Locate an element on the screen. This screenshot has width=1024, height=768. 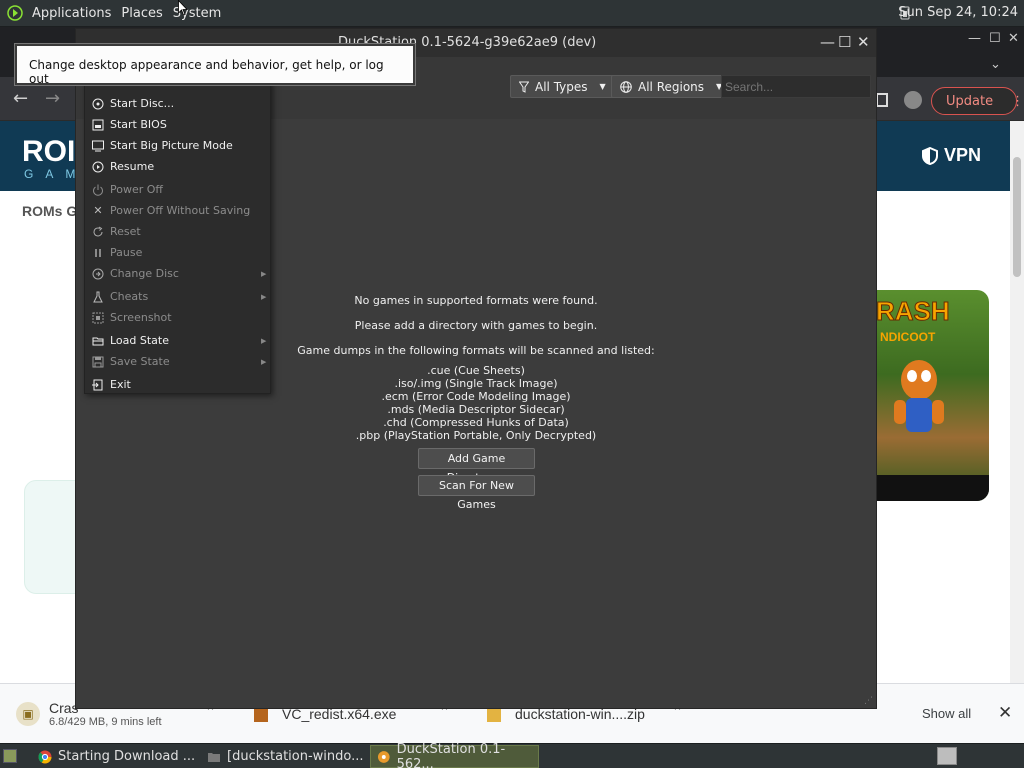
menu-item-label: Start BIOS is located at coordinates (138, 124).